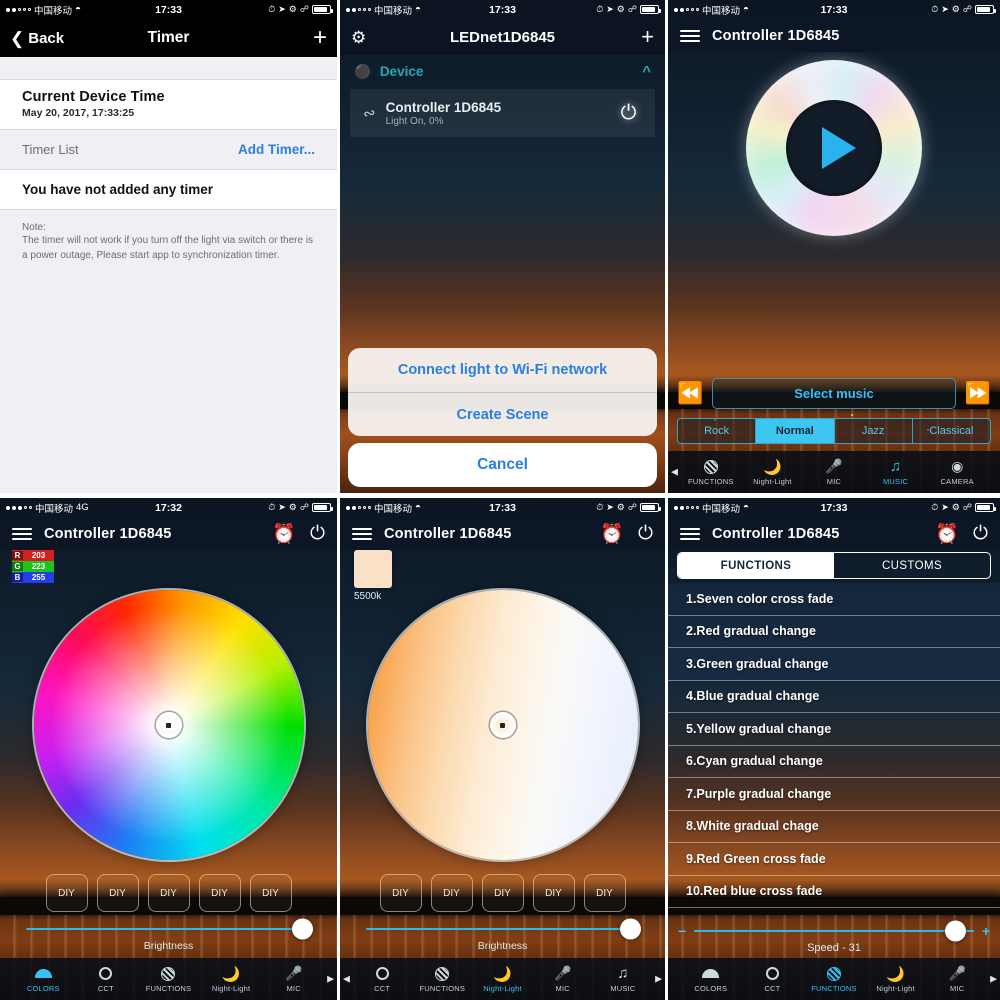 Image resolution: width=1000 pixels, height=1000 pixels. I want to click on cct-color-swatch, so click(373, 569).